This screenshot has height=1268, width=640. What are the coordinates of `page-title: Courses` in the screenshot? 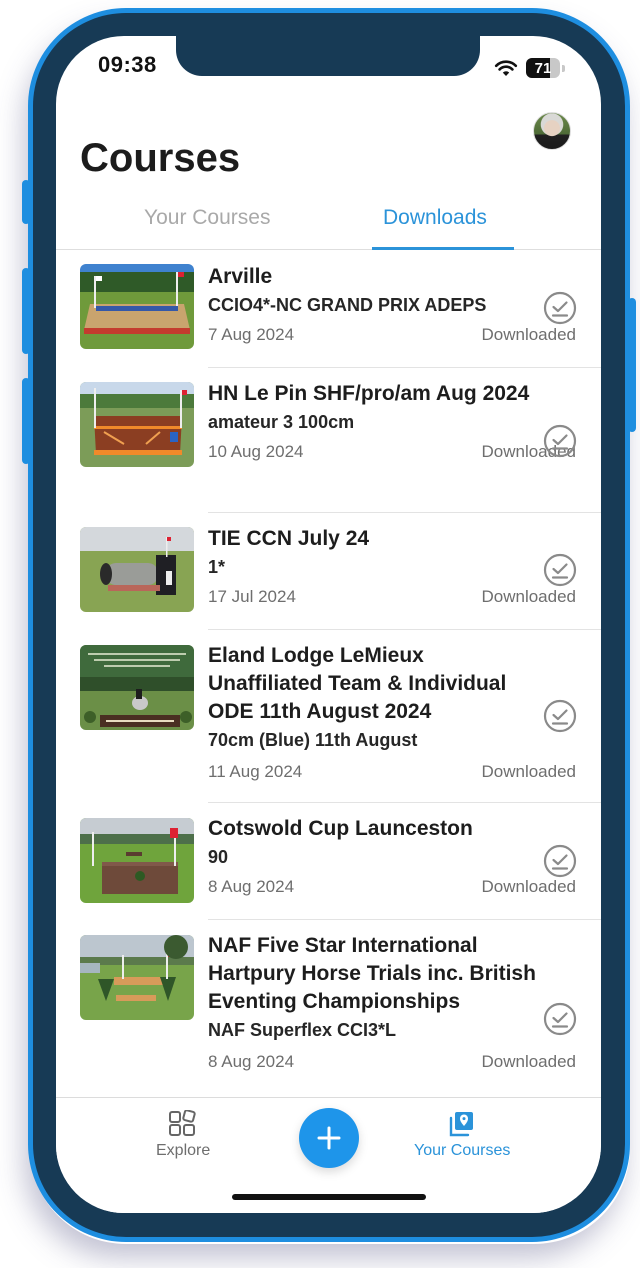 It's located at (160, 158).